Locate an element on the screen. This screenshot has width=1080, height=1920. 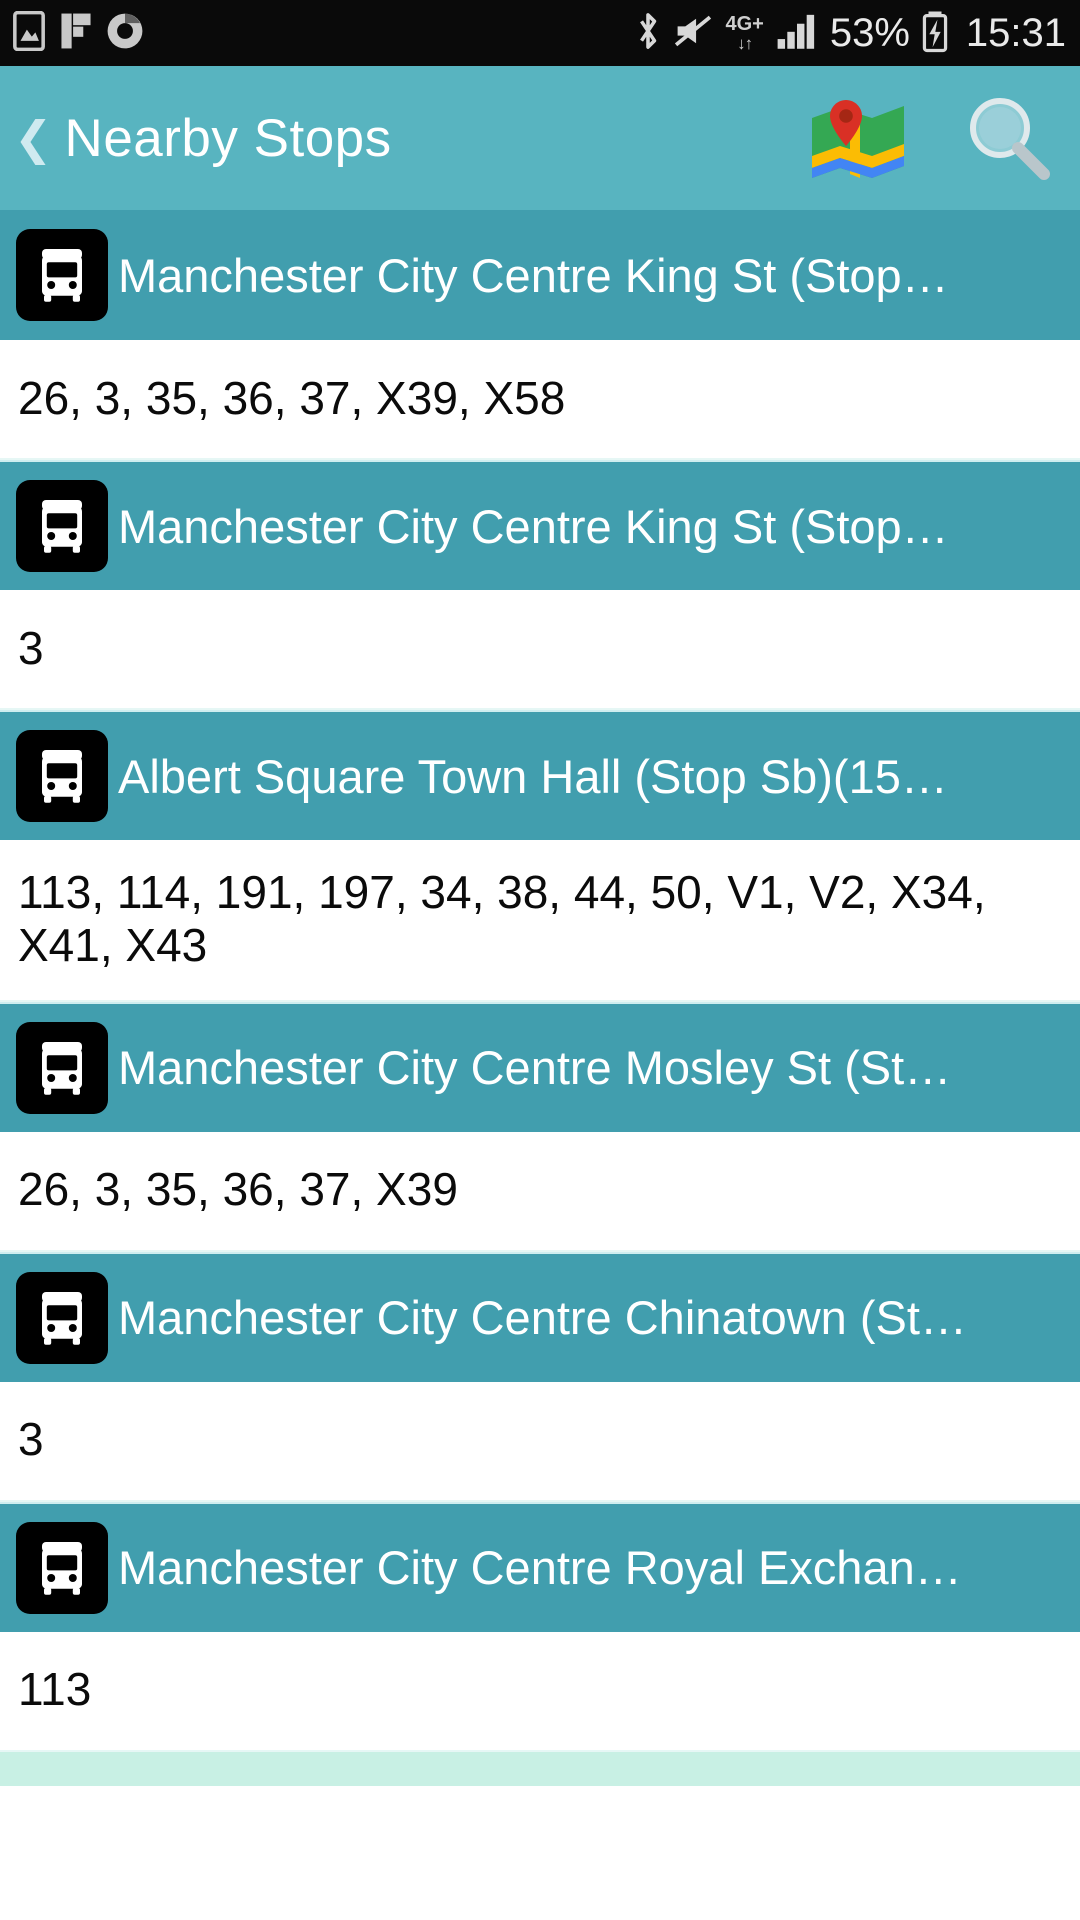
chrome-icon is located at coordinates (125, 33).